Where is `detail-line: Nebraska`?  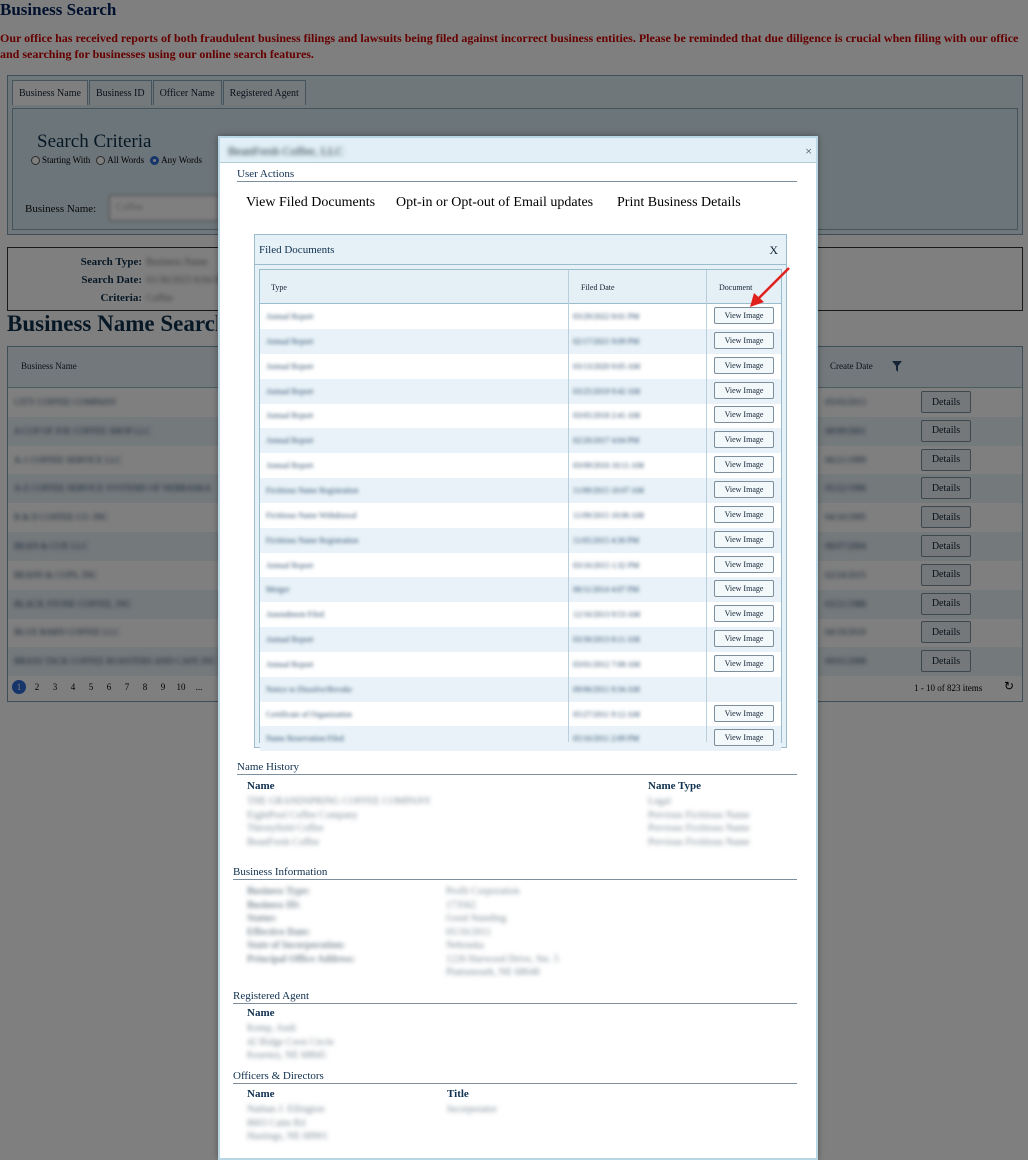
detail-line: Nebraska is located at coordinates (465, 945).